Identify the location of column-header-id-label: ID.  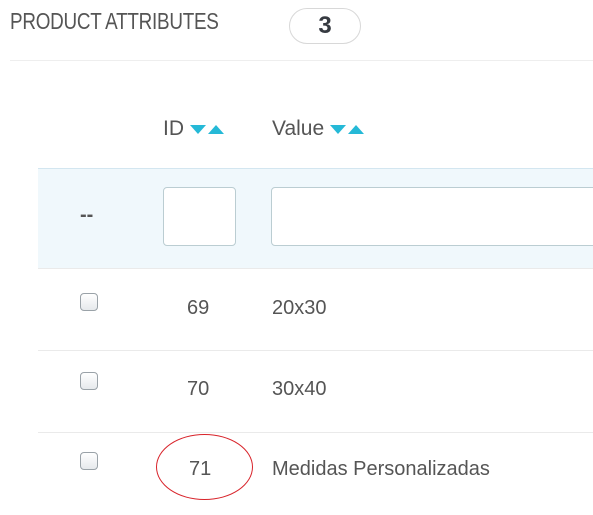
(173, 128).